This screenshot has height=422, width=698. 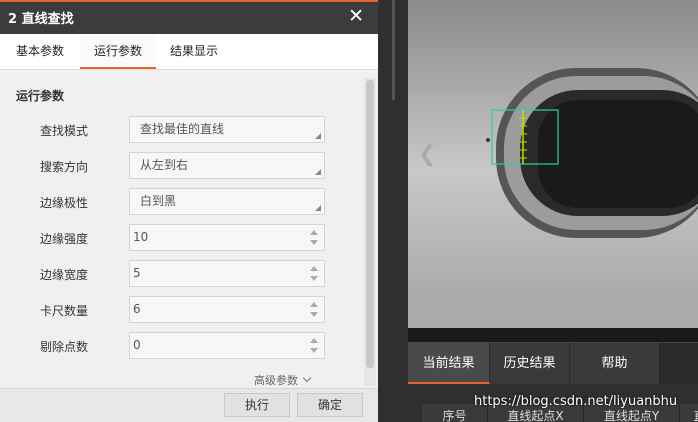 What do you see at coordinates (257, 405) in the screenshot?
I see `execute-button: 执行` at bounding box center [257, 405].